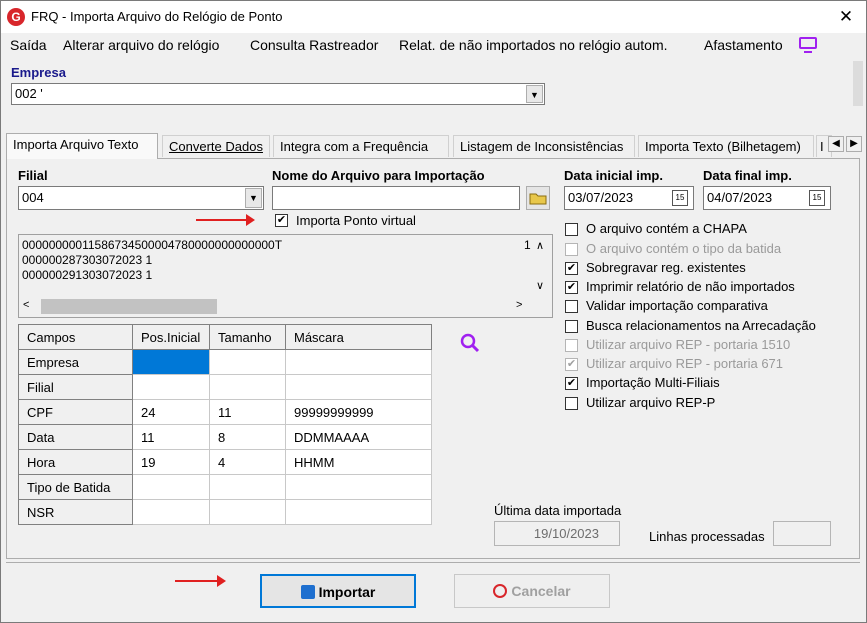  I want to click on grid-cell: 8, so click(247, 437).